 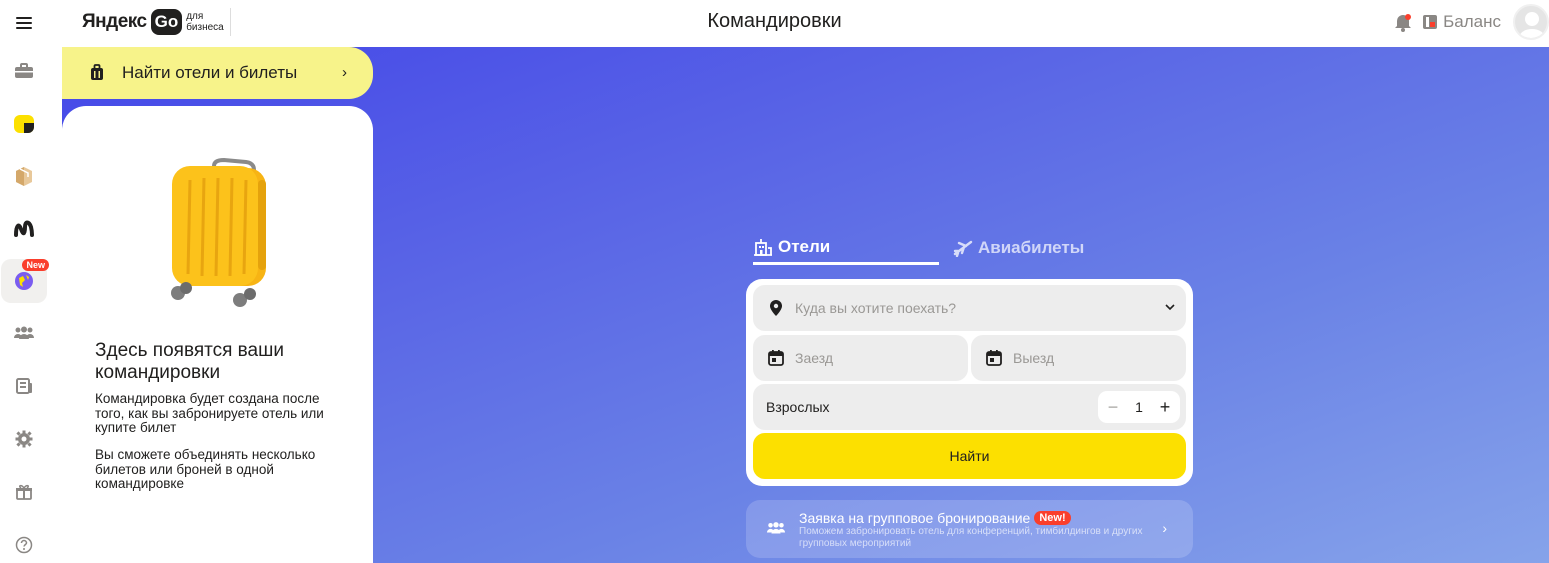 I want to click on tab-avia-label: Авиабилеты, so click(x=1031, y=247).